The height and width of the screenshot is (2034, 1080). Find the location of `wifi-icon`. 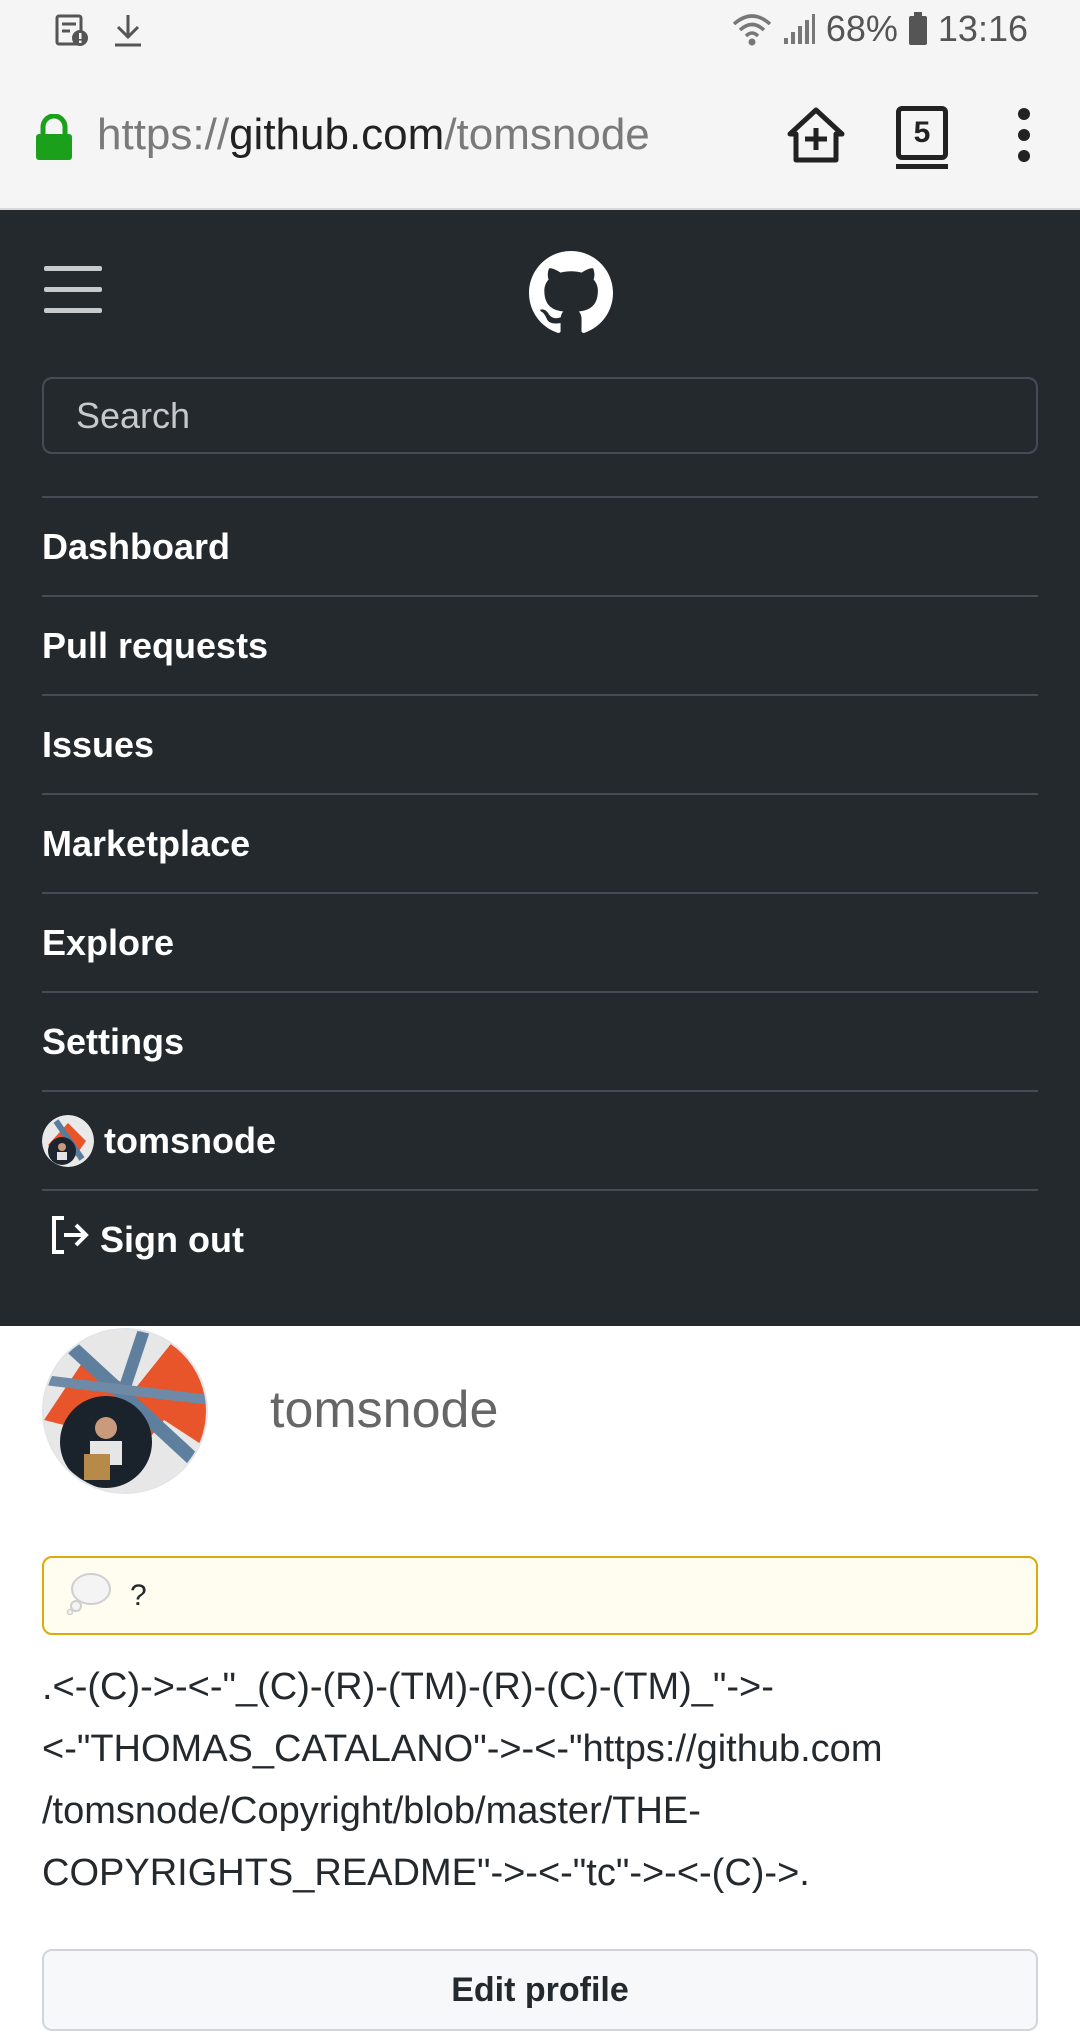

wifi-icon is located at coordinates (752, 29).